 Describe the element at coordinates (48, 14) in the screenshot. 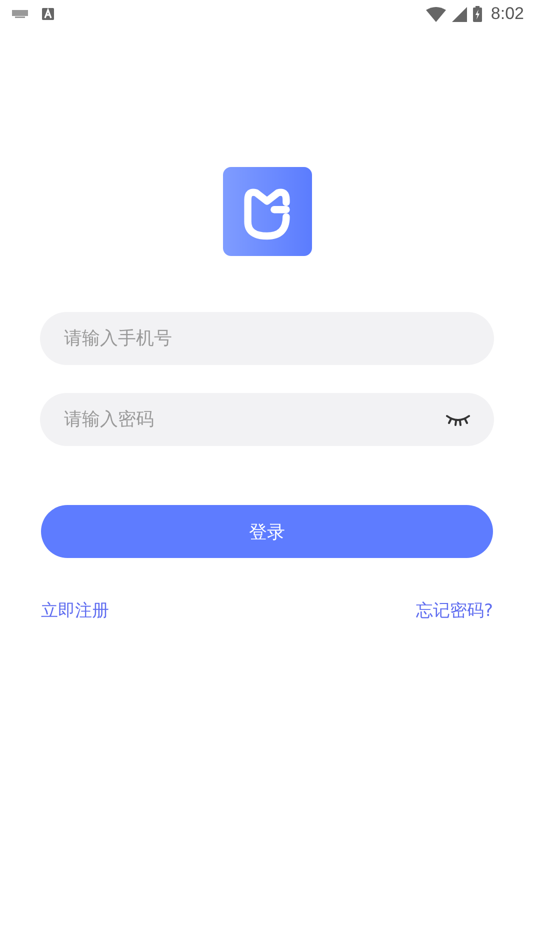

I see `text-icon` at that location.